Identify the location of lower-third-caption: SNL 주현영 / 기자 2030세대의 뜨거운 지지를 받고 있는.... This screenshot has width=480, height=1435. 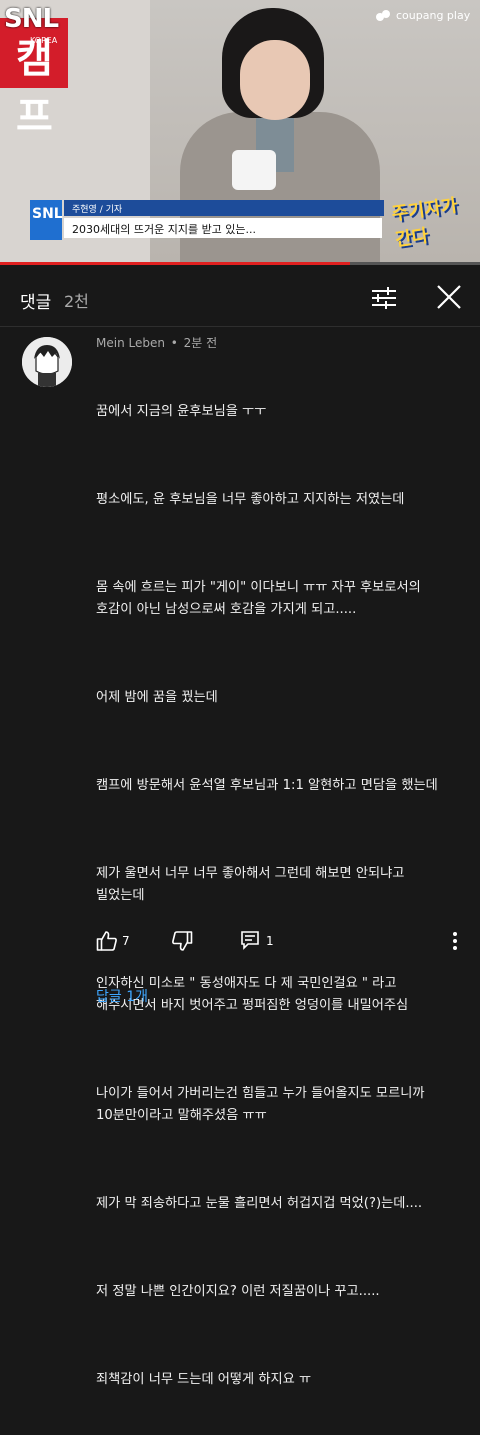
(207, 220).